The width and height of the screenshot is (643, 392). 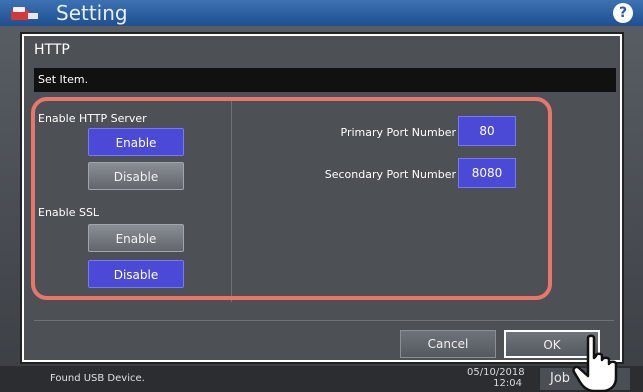 I want to click on page-title: Setting, so click(x=92, y=13).